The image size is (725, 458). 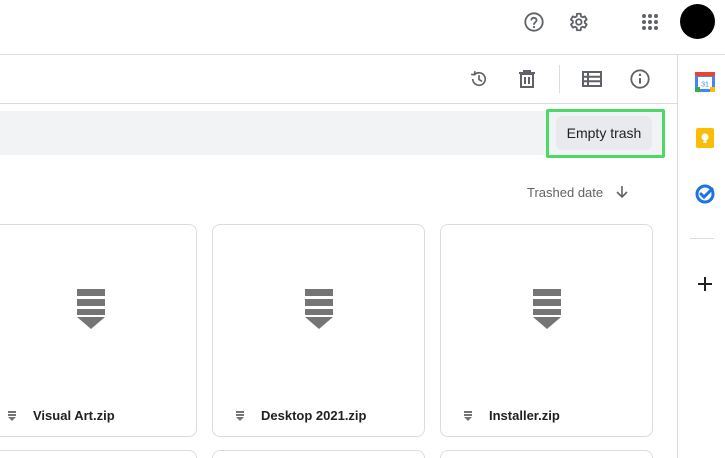 What do you see at coordinates (702, 238) in the screenshot?
I see `side-panel-divider` at bounding box center [702, 238].